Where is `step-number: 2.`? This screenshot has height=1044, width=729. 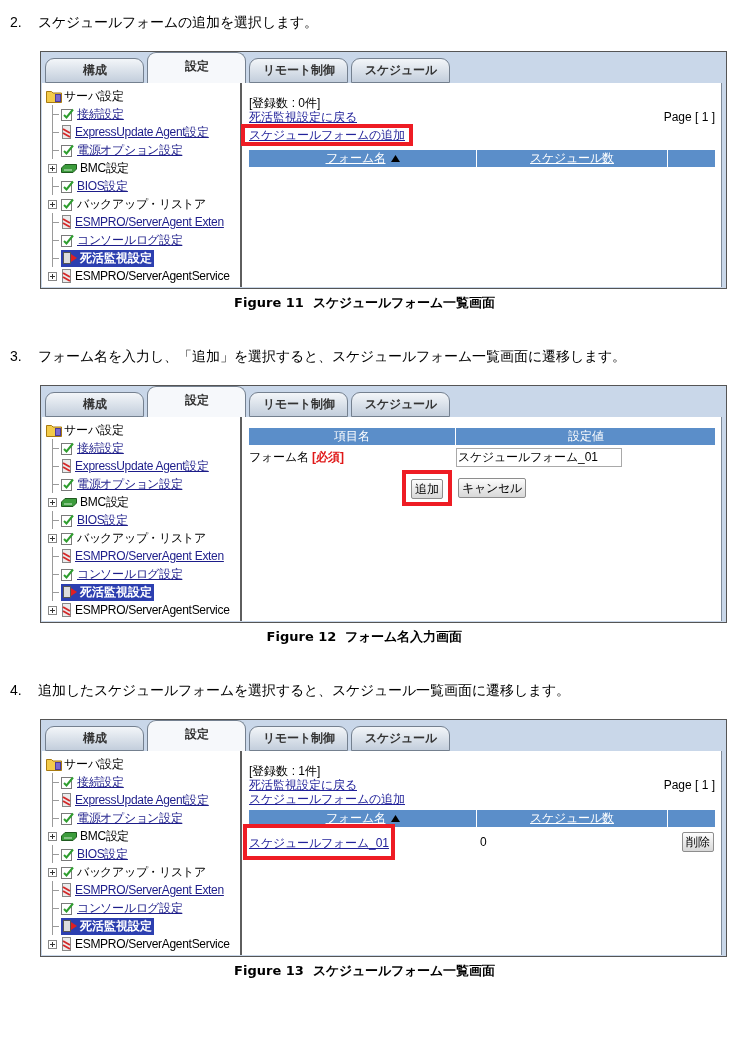 step-number: 2. is located at coordinates (16, 22).